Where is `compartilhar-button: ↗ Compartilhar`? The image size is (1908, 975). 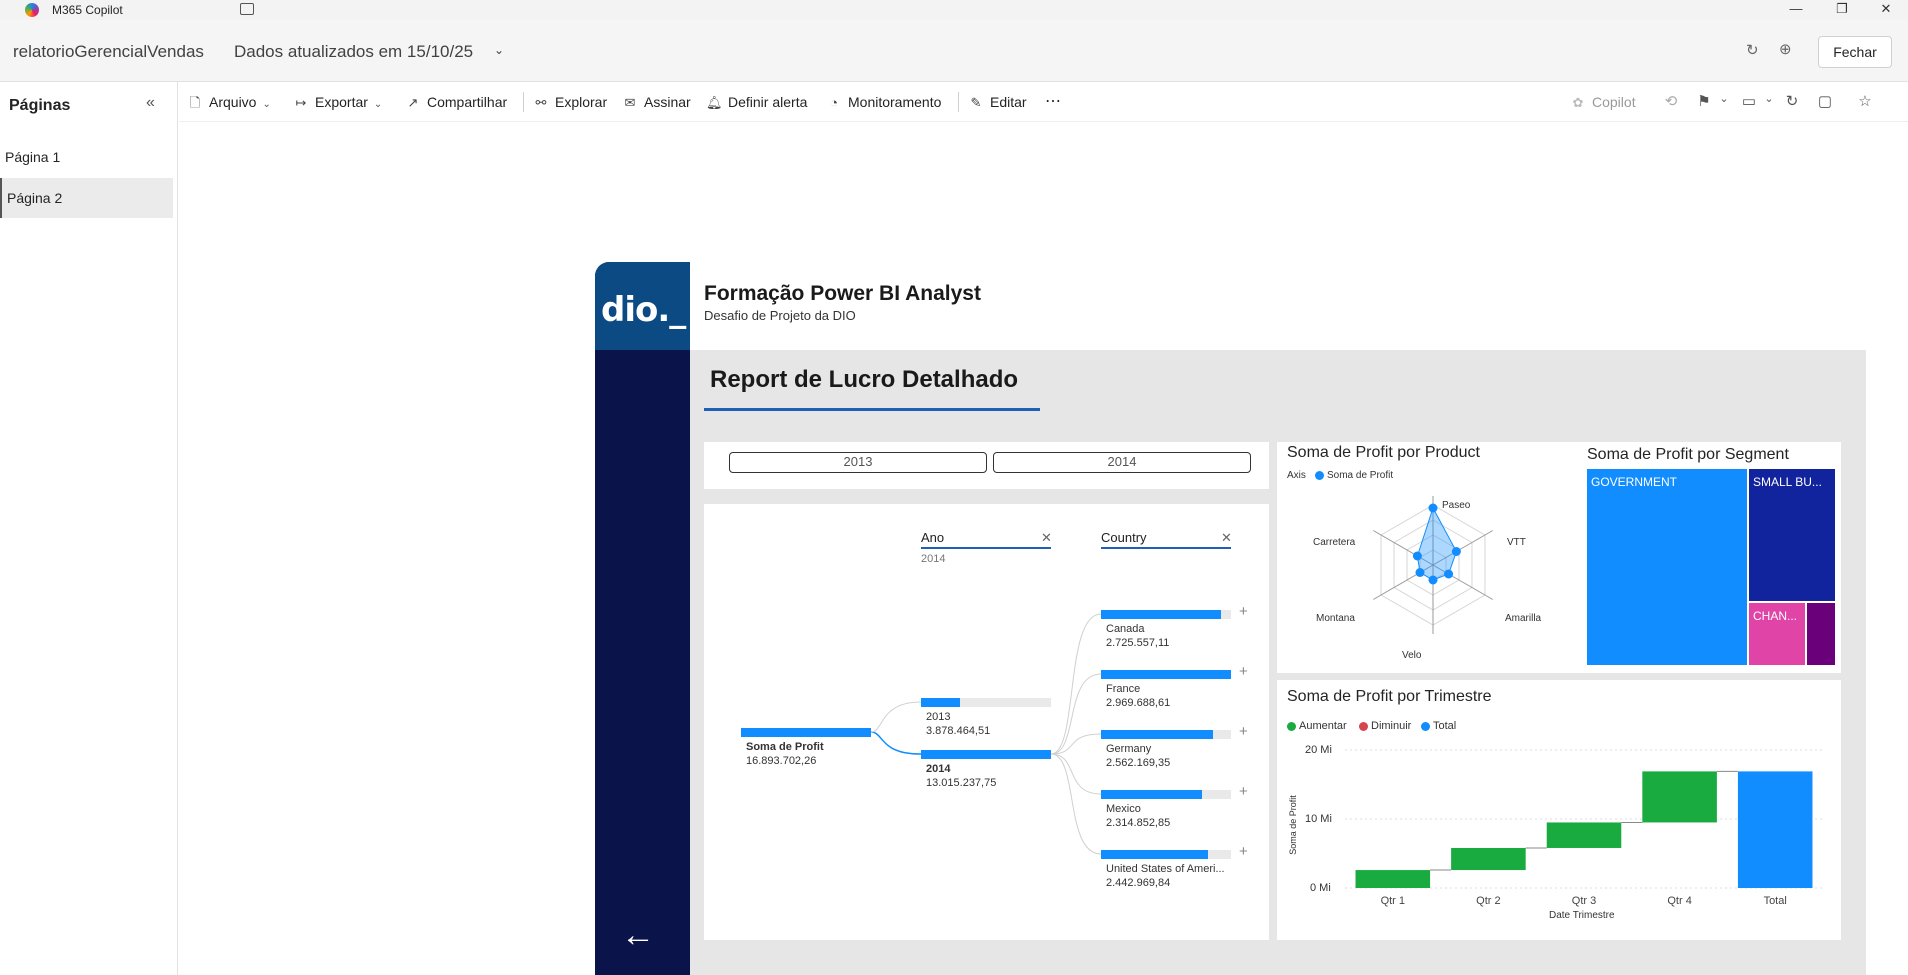 compartilhar-button: ↗ Compartilhar is located at coordinates (456, 102).